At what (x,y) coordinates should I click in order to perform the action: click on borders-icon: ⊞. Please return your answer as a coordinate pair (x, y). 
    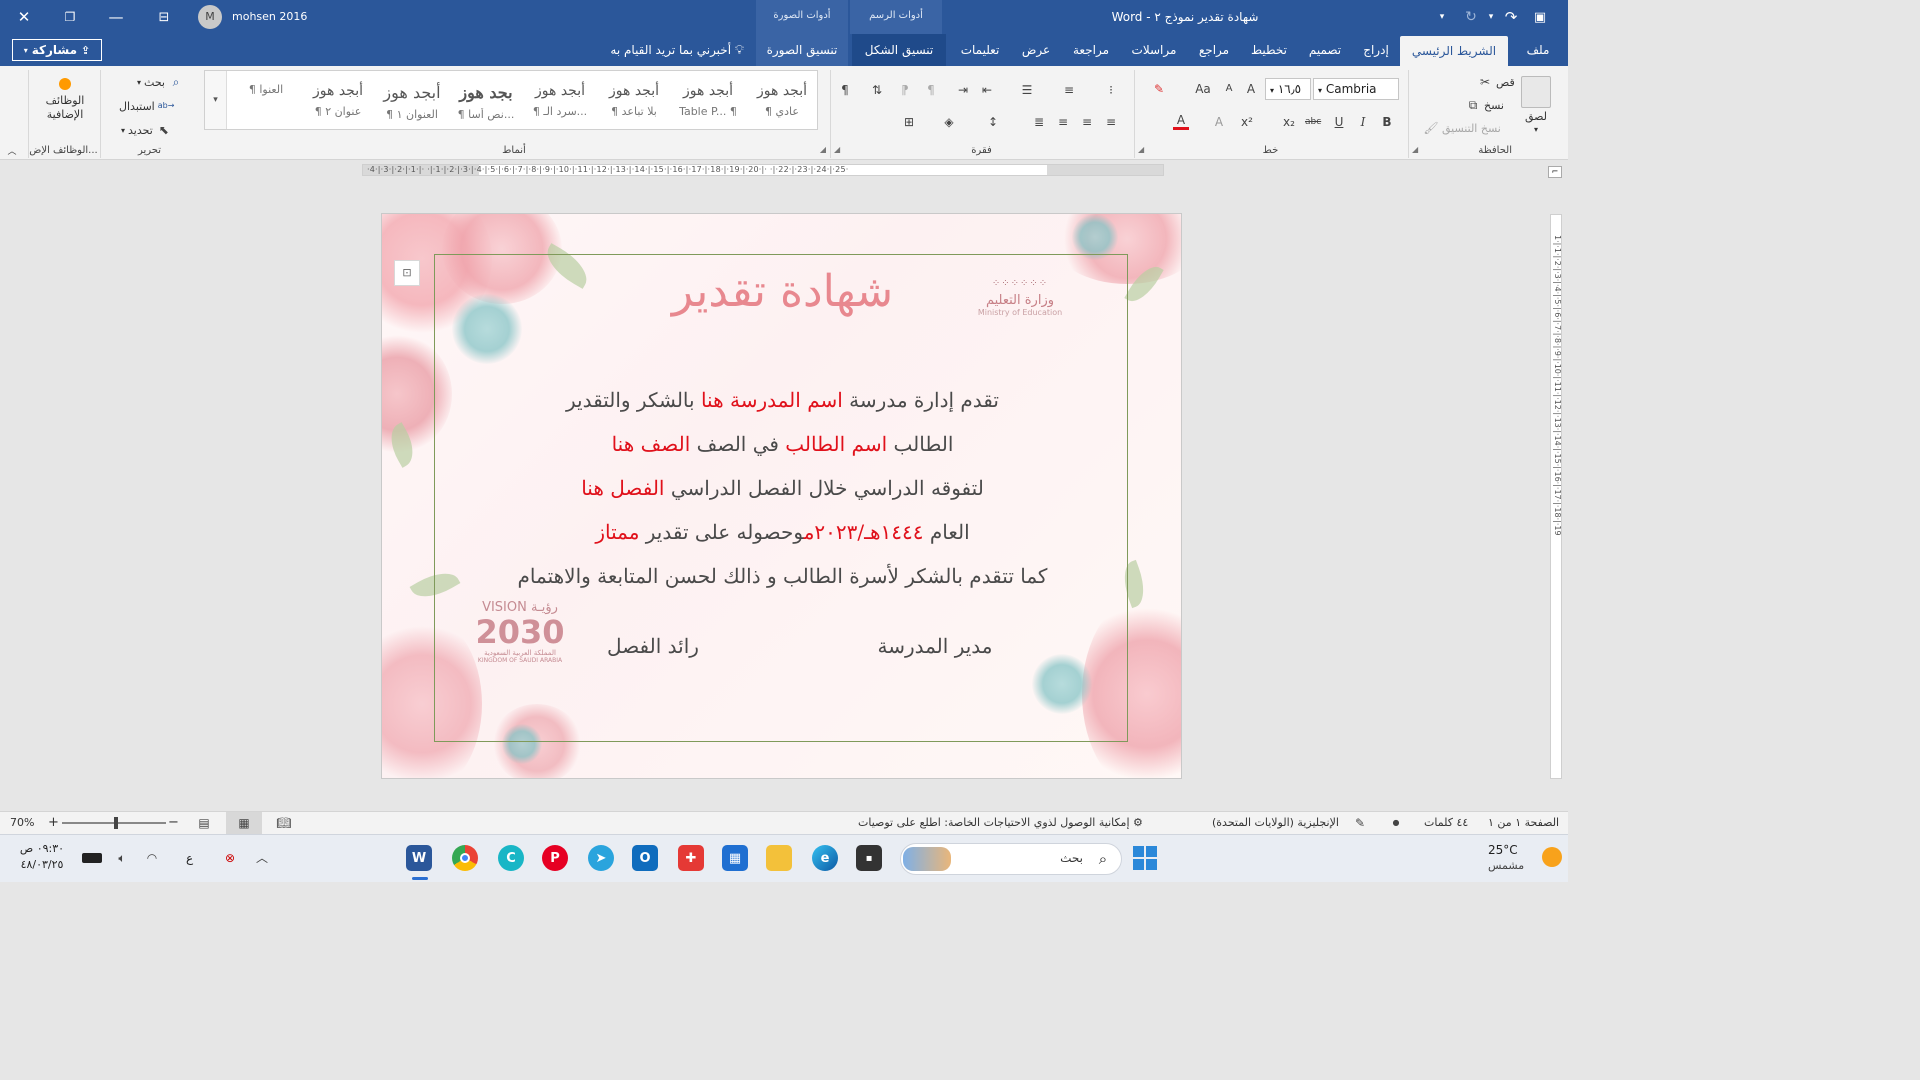
    Looking at the image, I should click on (909, 122).